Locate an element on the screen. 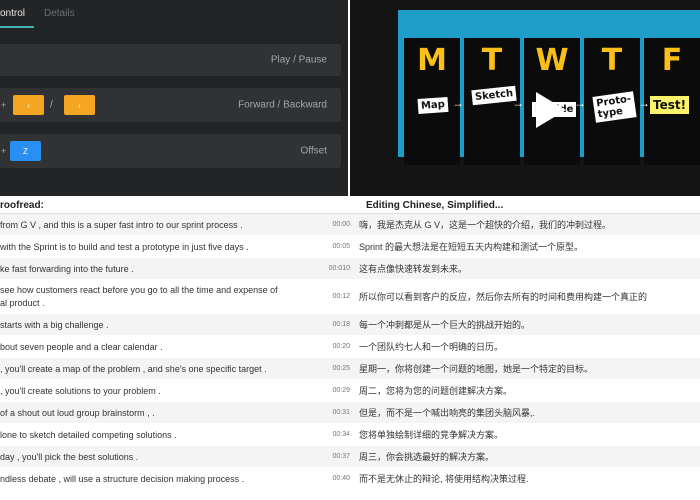 Image resolution: width=700 pixels, height=500 pixels. timestamp: 00:010 is located at coordinates (336, 268).